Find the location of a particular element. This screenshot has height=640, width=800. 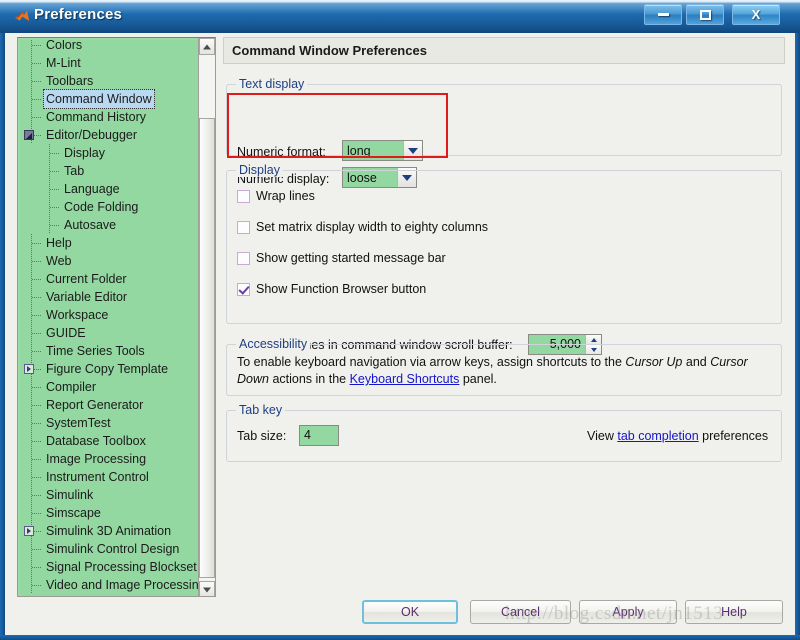

apply-button: Apply is located at coordinates (628, 612).